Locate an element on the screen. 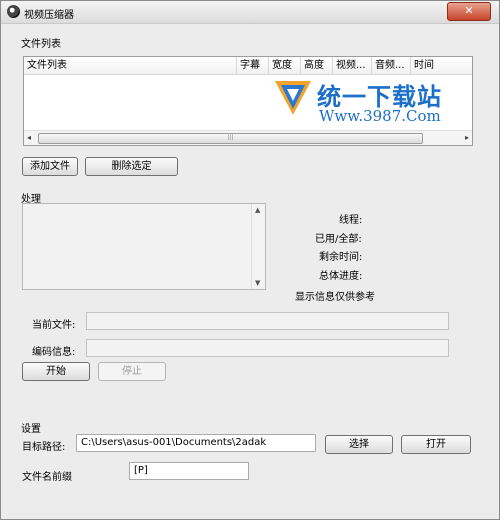 Image resolution: width=500 pixels, height=520 pixels. file-list-horizontal-scrollbar: ◂ ||| ▸ is located at coordinates (248, 137).